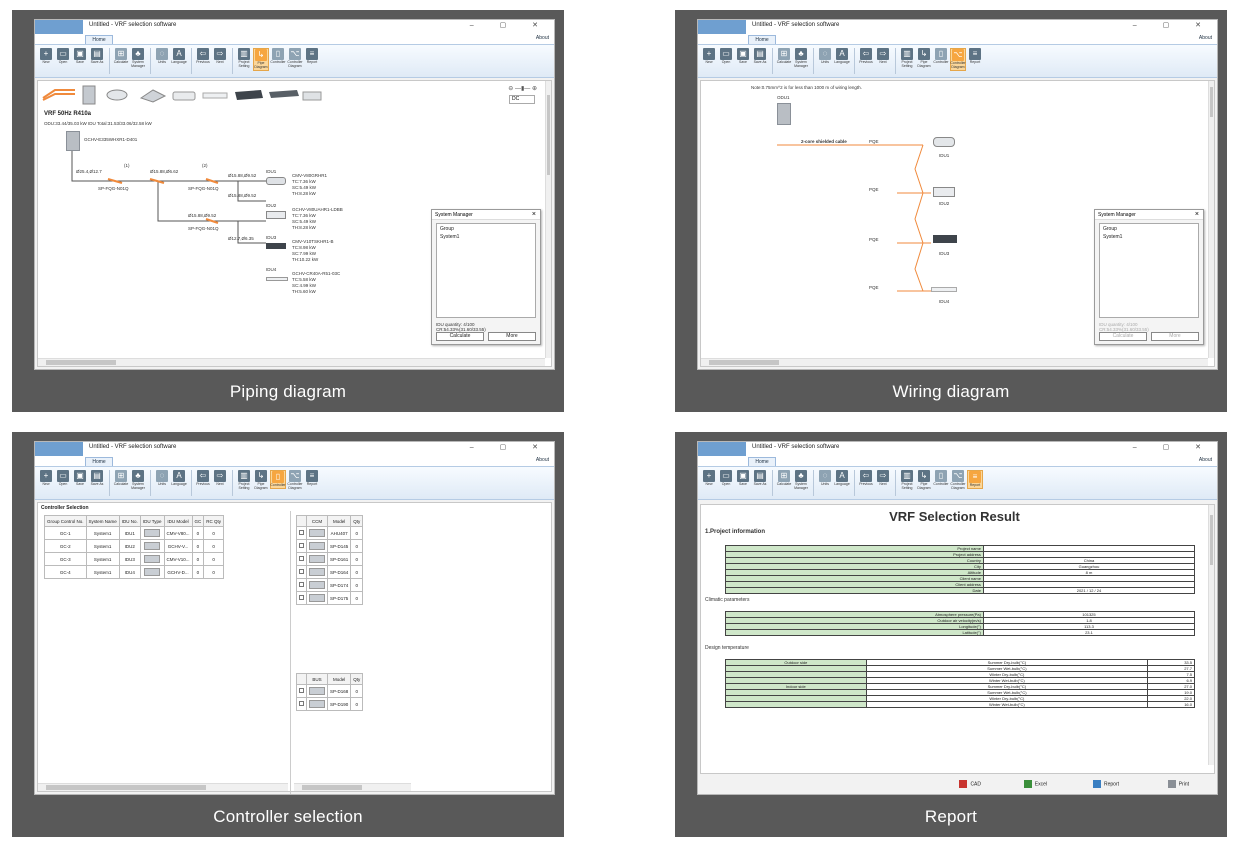 The image size is (1233, 844). Describe the element at coordinates (317, 679) in the screenshot. I see `column-header: BUS` at that location.